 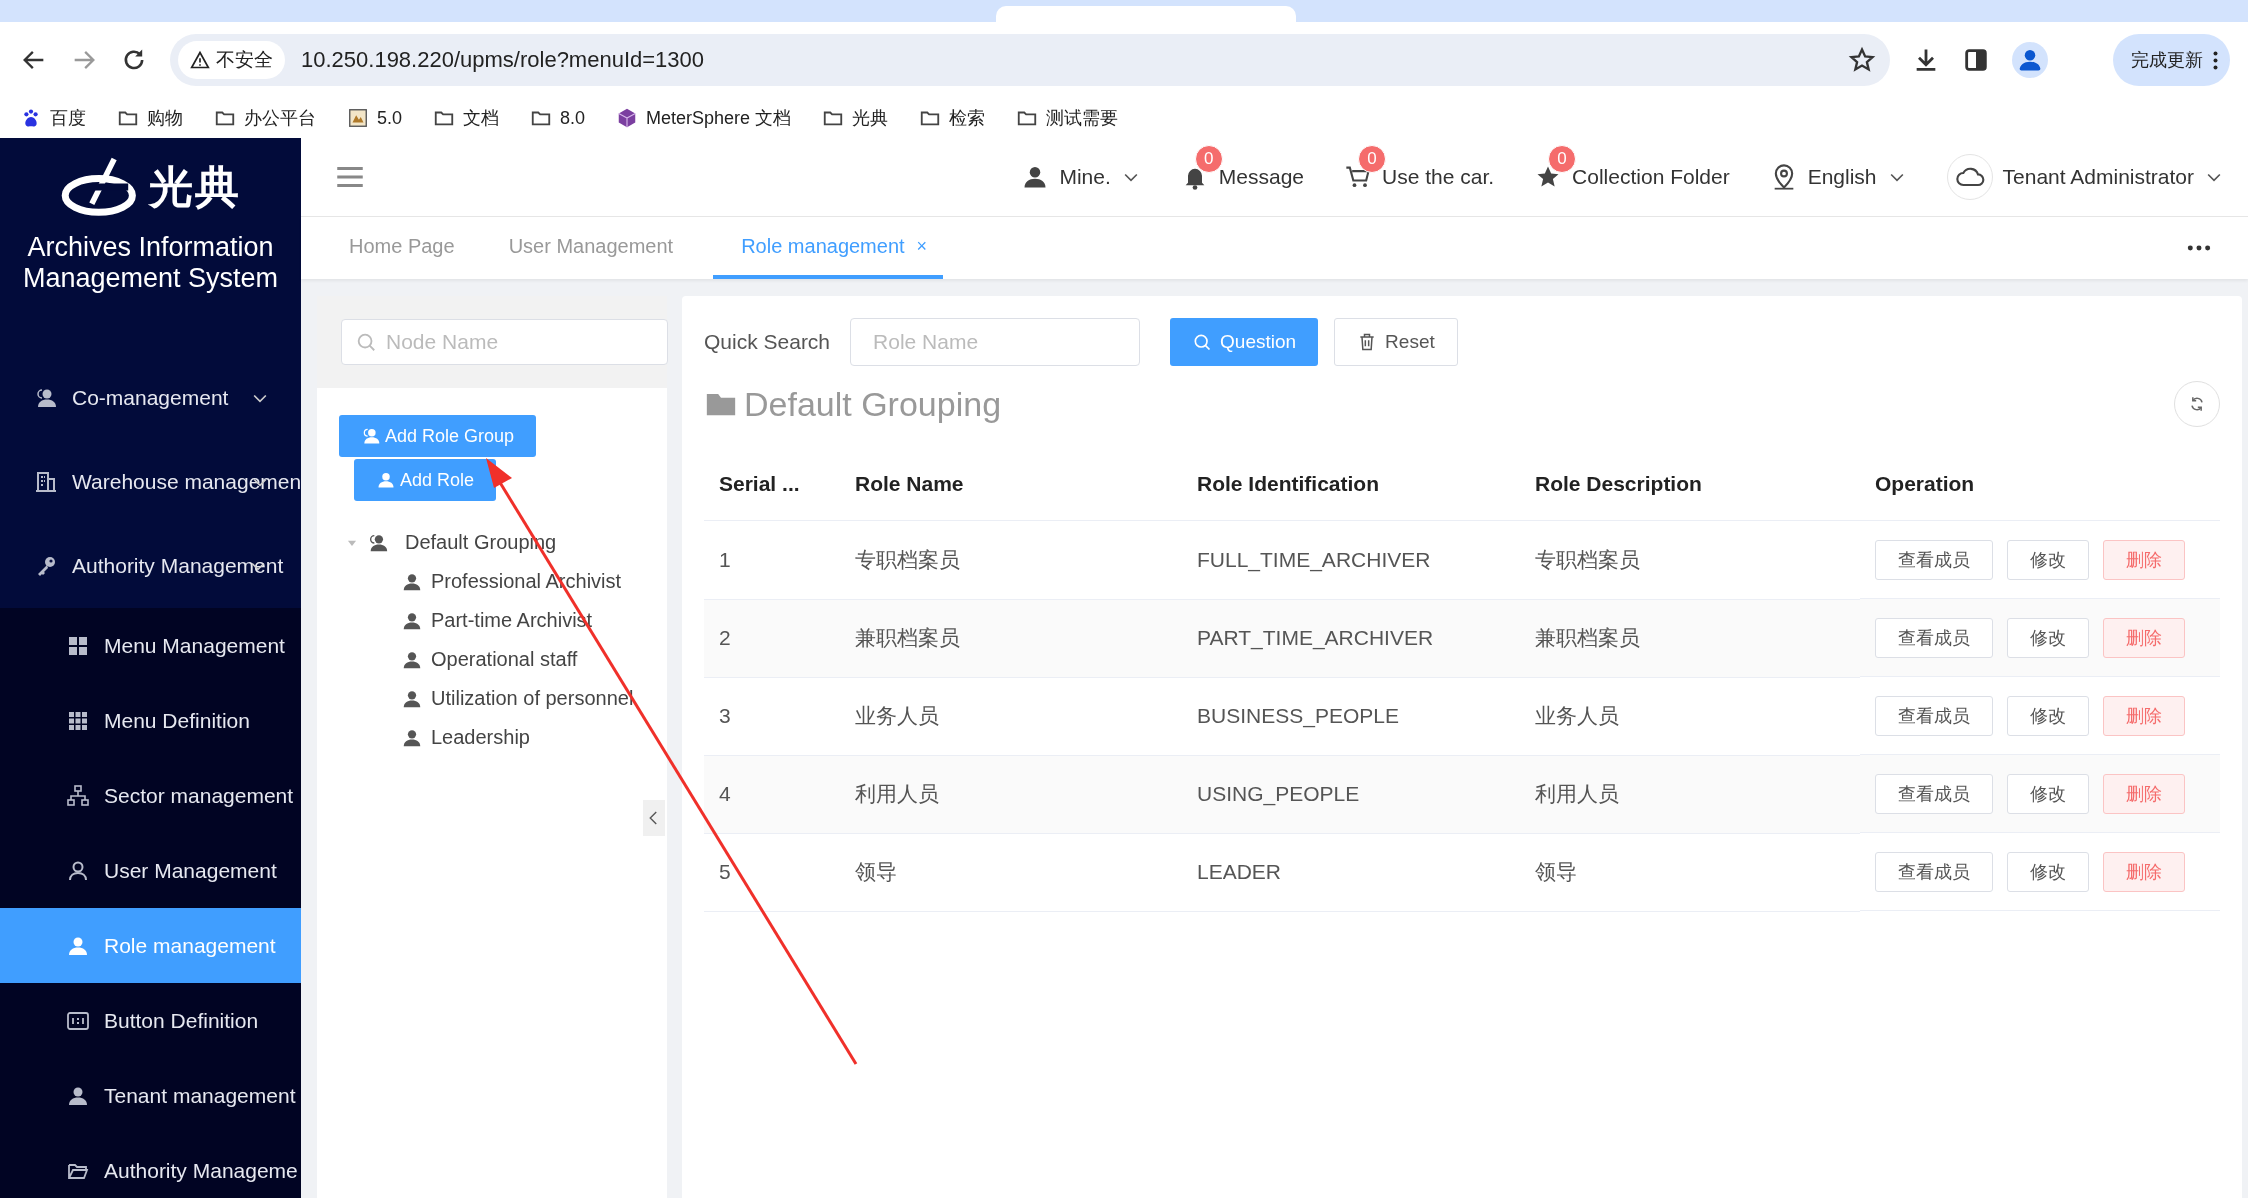 What do you see at coordinates (1351, 794) in the screenshot?
I see `table-cell: USING_PEOPLE` at bounding box center [1351, 794].